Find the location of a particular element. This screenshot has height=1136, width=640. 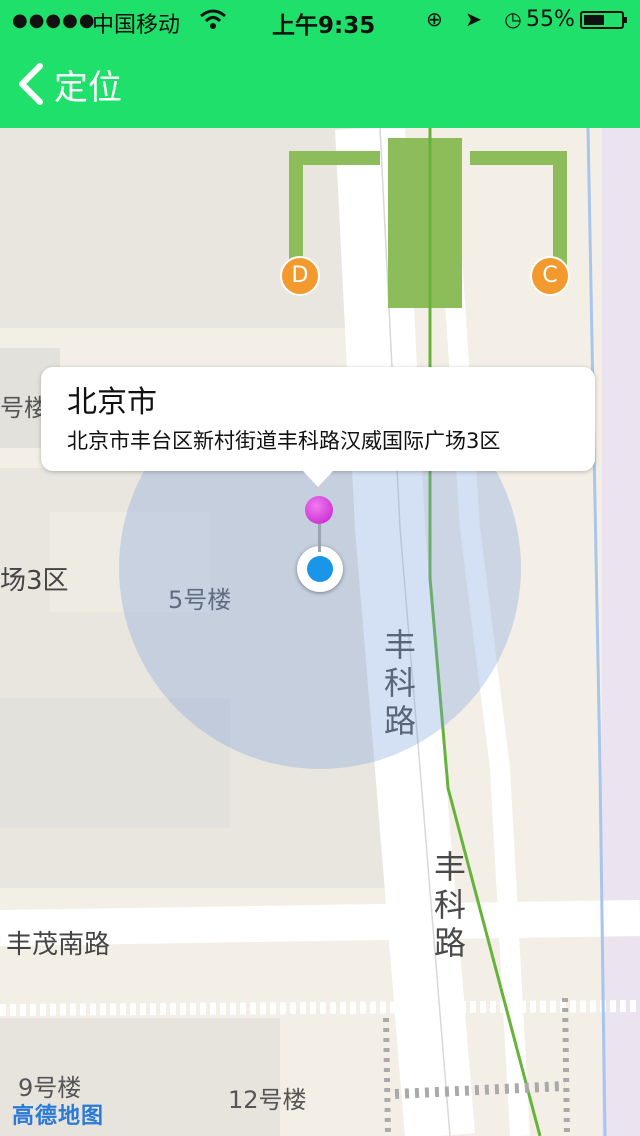

map-label-building-12: 12号楼 is located at coordinates (267, 1100).